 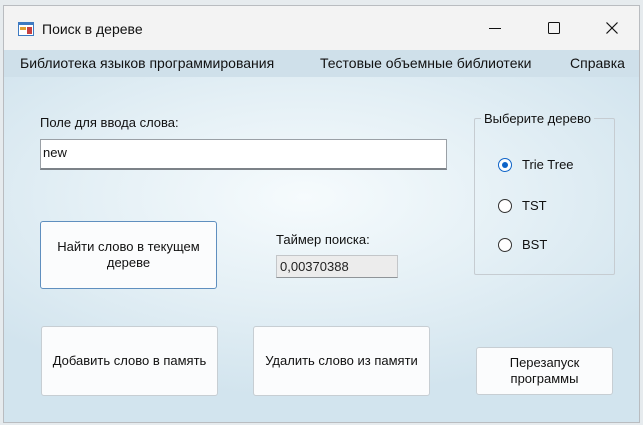 I want to click on radio-tst-label: TST, so click(x=534, y=205).